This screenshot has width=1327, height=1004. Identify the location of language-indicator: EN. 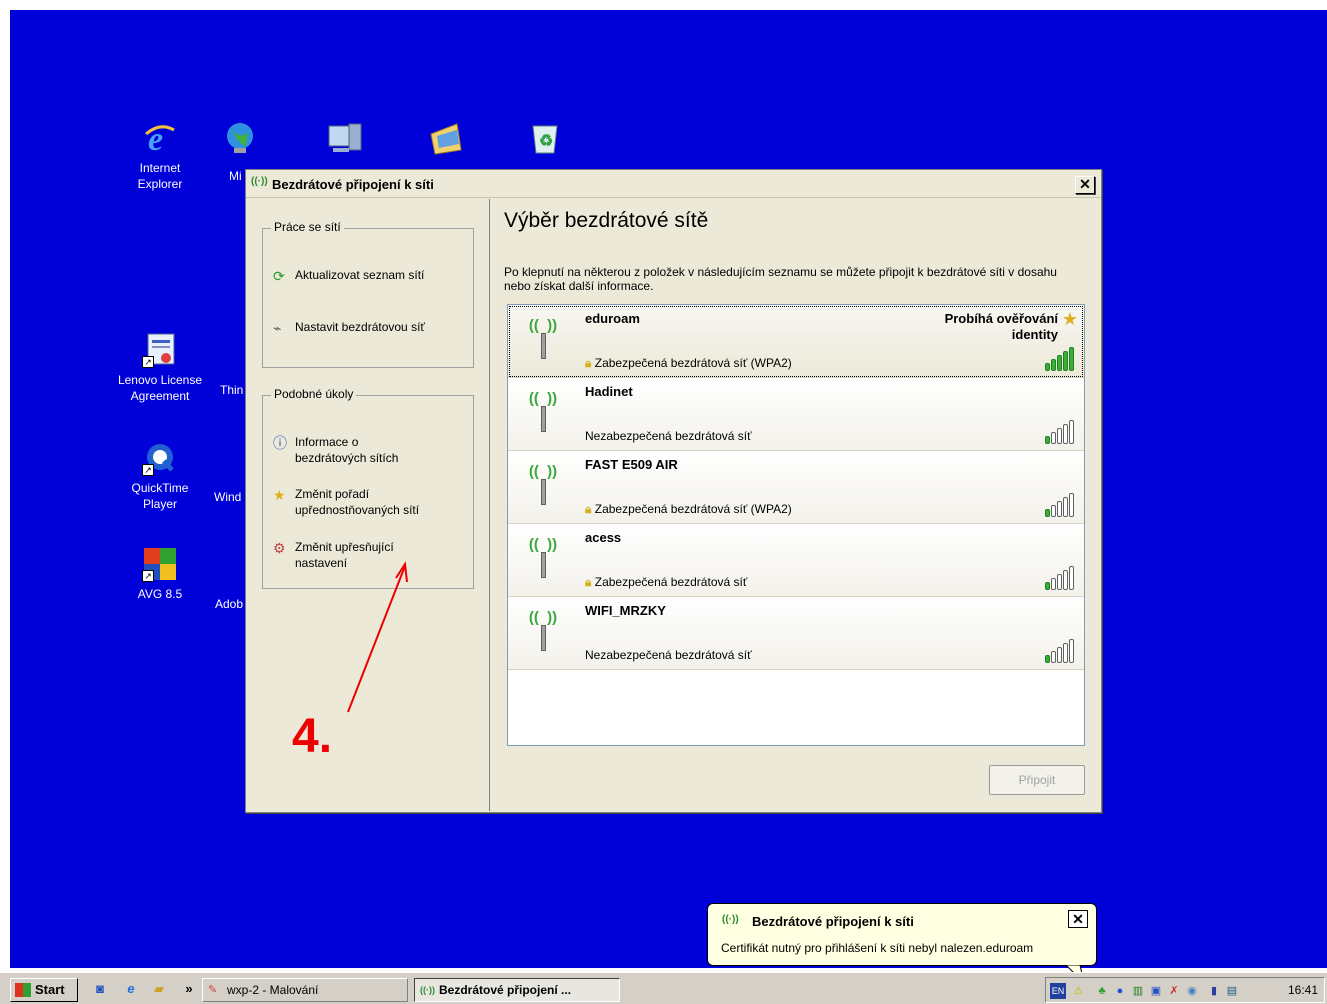
(1058, 991).